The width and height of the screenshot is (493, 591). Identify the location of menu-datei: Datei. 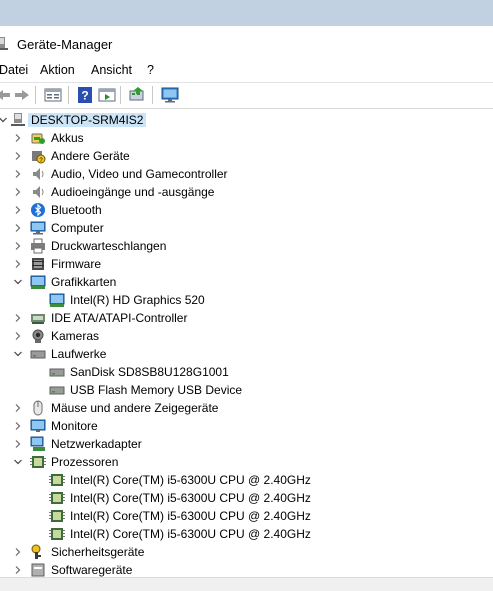
(15, 70).